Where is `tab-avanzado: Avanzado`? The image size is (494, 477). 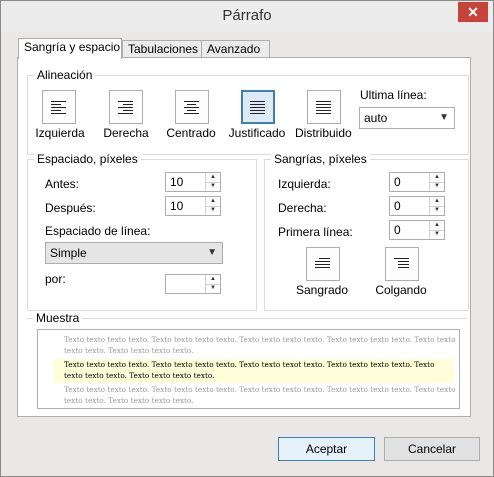 tab-avanzado: Avanzado is located at coordinates (235, 49).